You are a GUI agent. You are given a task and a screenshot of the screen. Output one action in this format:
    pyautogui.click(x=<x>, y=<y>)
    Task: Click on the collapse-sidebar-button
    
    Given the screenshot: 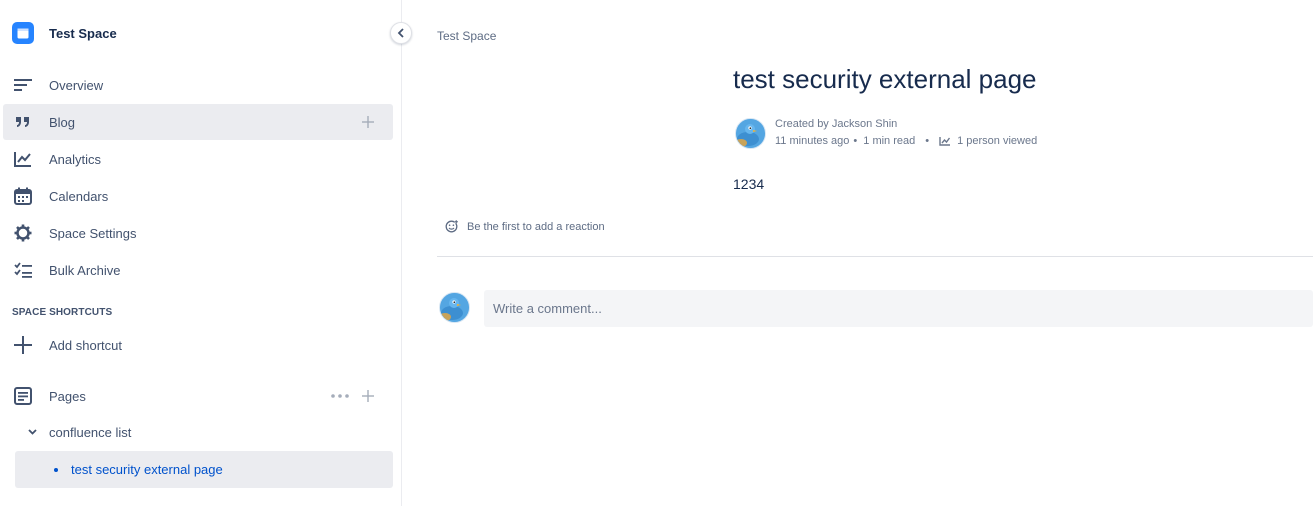 What is the action you would take?
    pyautogui.click(x=401, y=33)
    